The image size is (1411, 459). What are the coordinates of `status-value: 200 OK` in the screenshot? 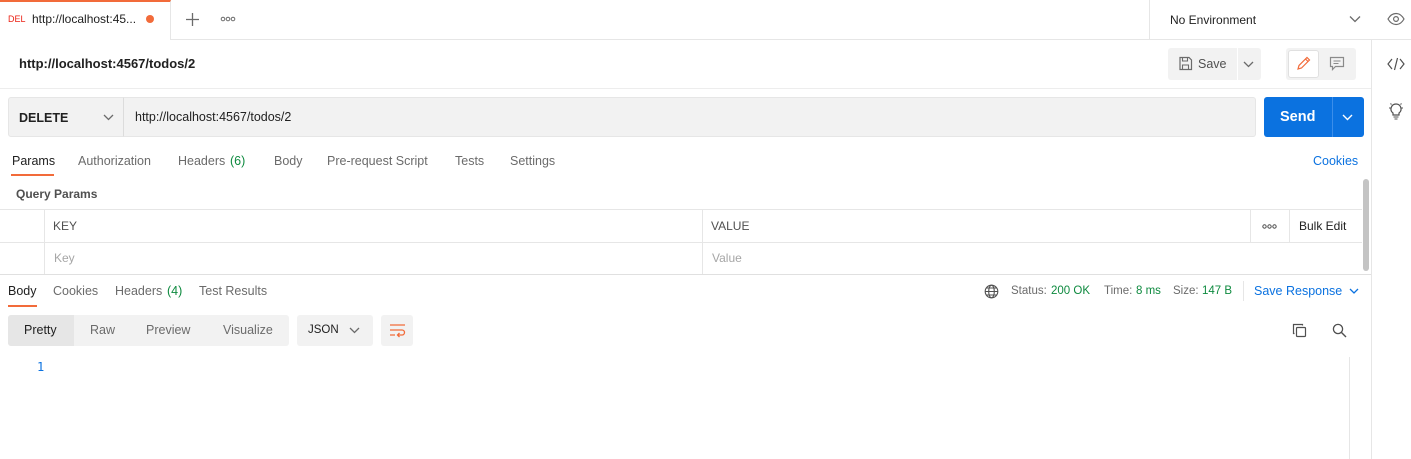 It's located at (1070, 291).